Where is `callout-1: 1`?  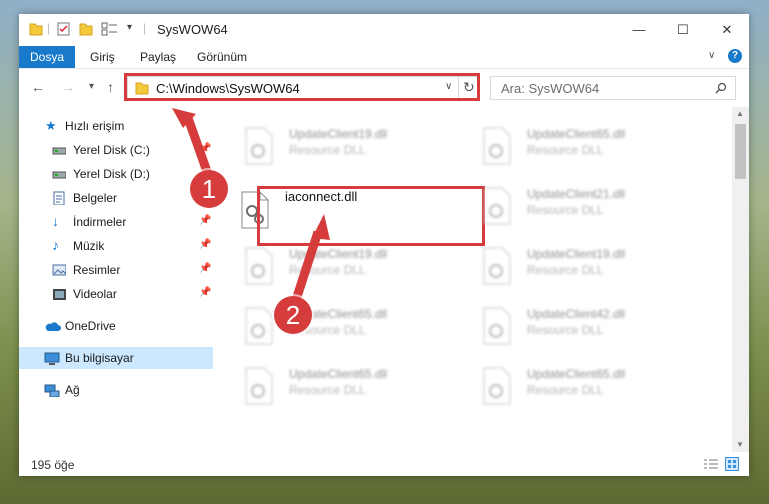 callout-1: 1 is located at coordinates (209, 189).